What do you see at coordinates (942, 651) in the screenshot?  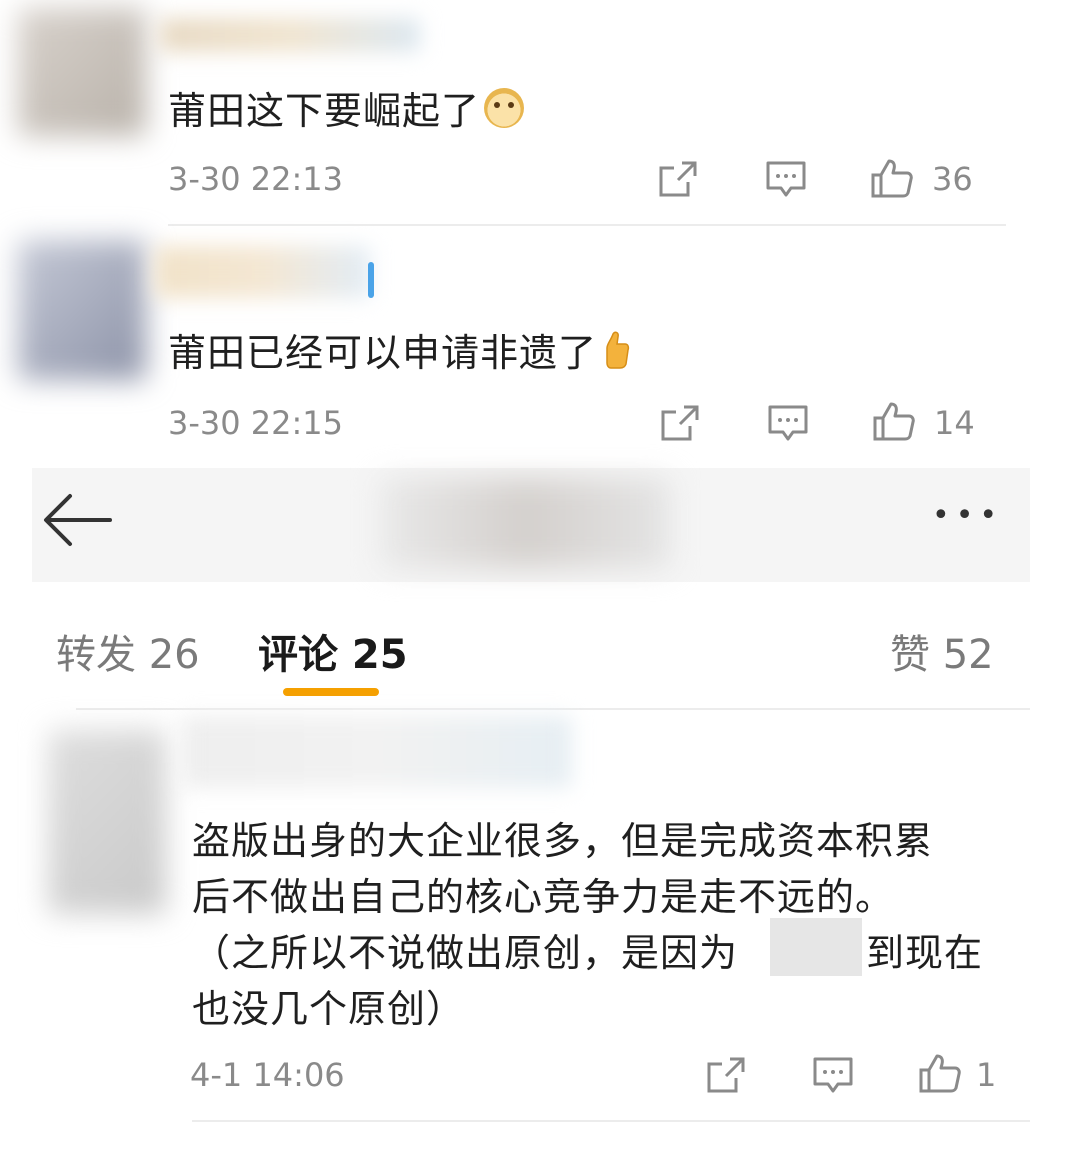 I see `tab-likes: 赞 52` at bounding box center [942, 651].